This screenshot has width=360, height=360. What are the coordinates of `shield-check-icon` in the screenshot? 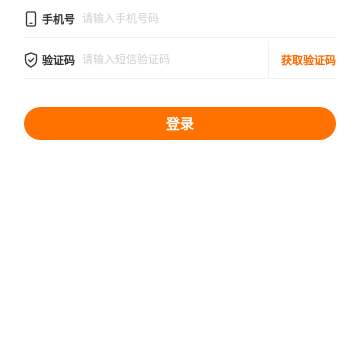 It's located at (31, 59).